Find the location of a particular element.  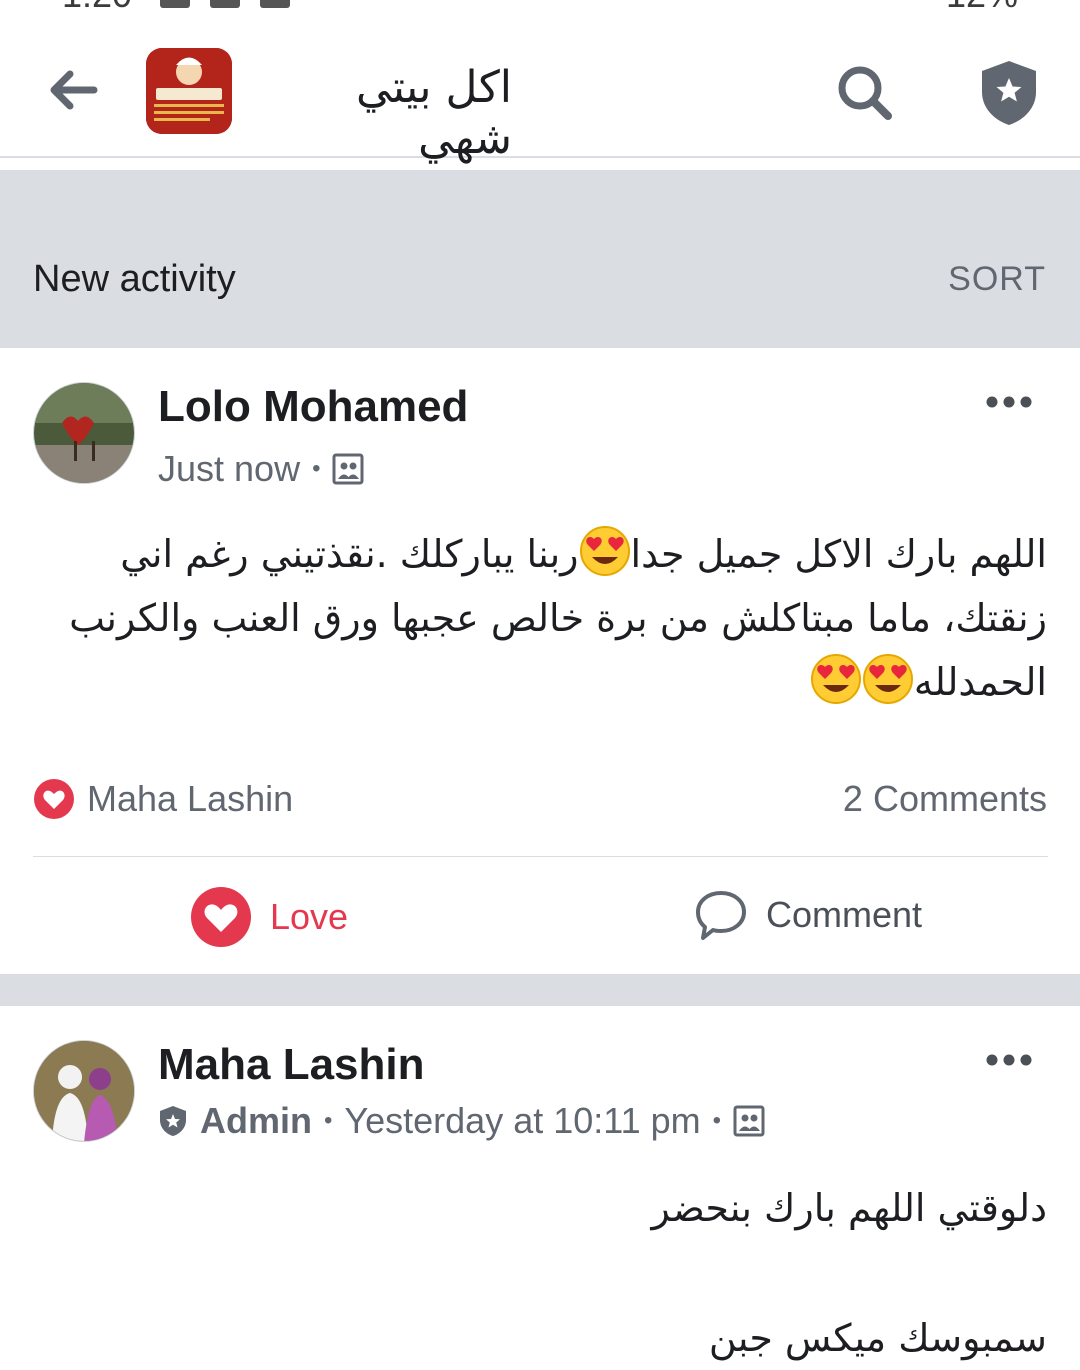

section-title: New activity is located at coordinates (134, 279).